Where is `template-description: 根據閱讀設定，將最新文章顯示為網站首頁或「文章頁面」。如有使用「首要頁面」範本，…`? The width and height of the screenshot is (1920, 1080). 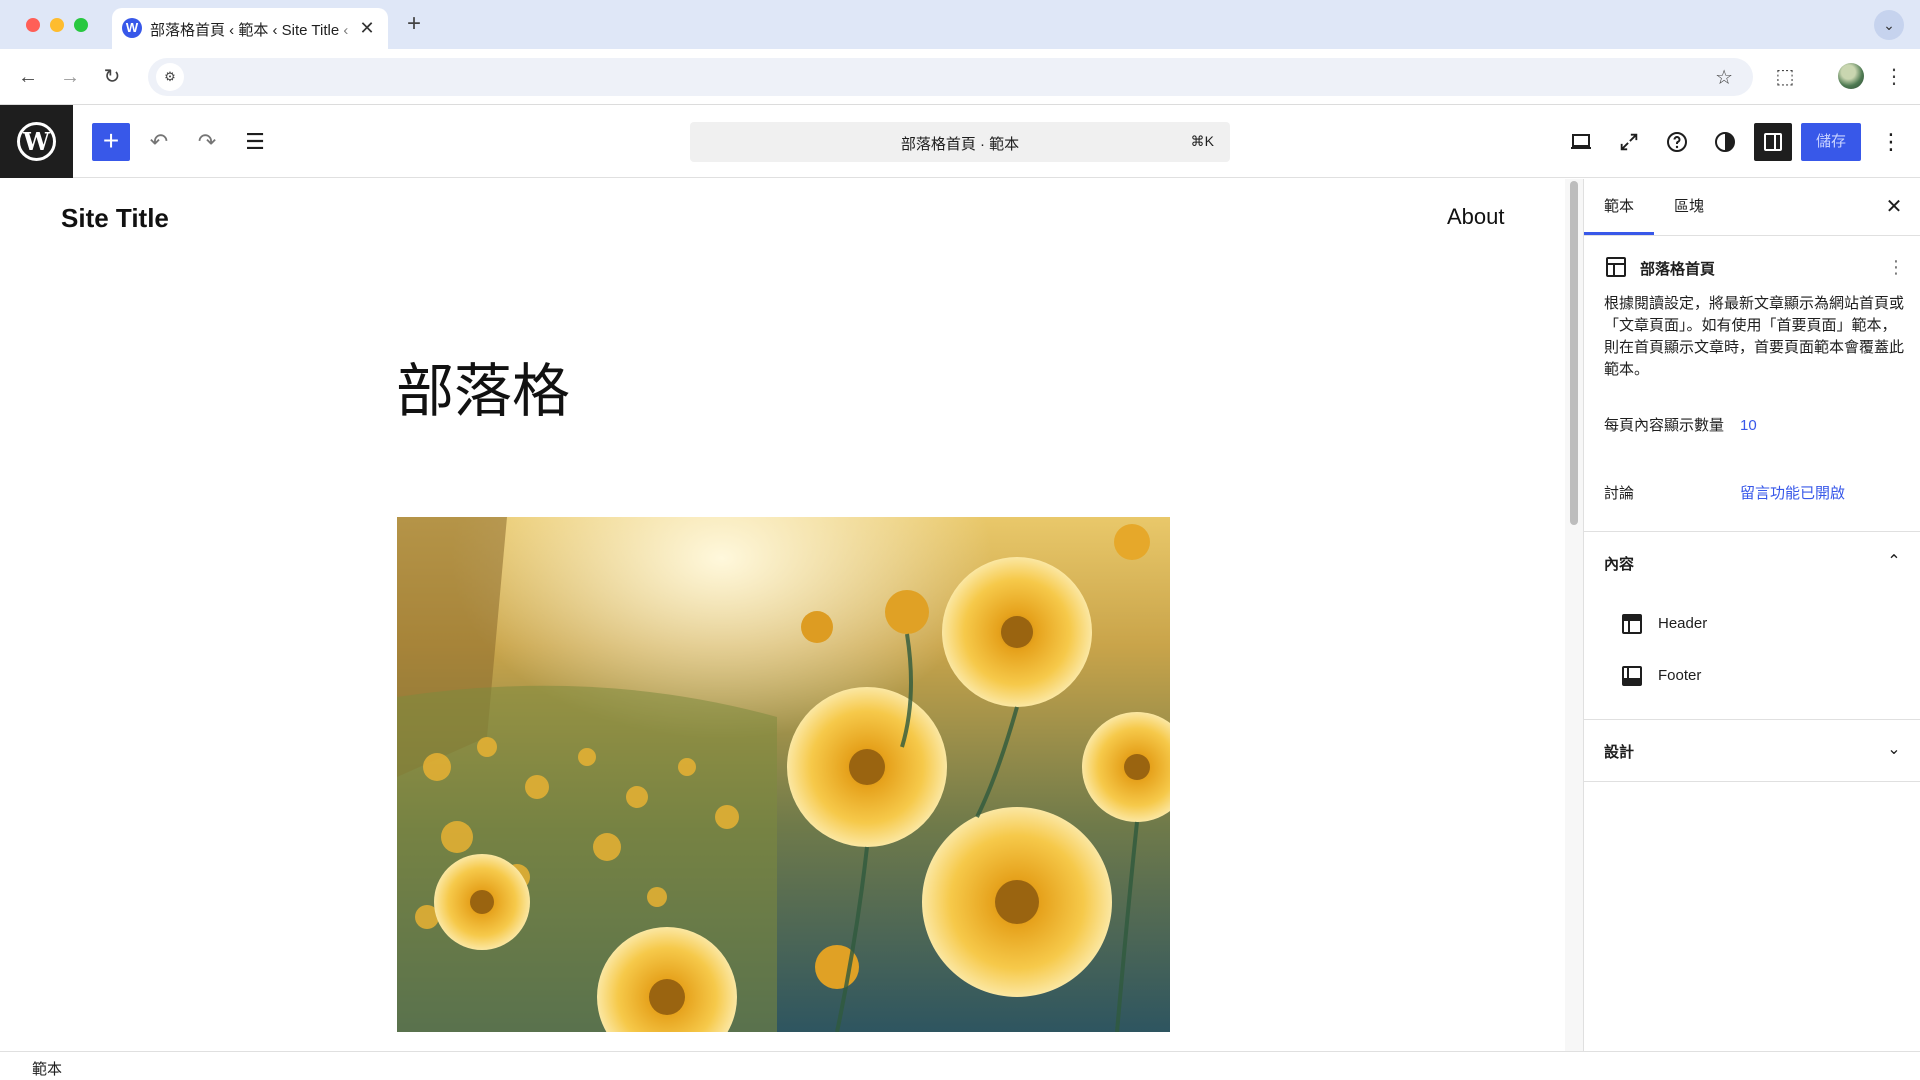 template-description: 根據閱讀設定，將最新文章顯示為網站首頁或「文章頁面」。如有使用「首要頁面」範本，… is located at coordinates (1754, 336).